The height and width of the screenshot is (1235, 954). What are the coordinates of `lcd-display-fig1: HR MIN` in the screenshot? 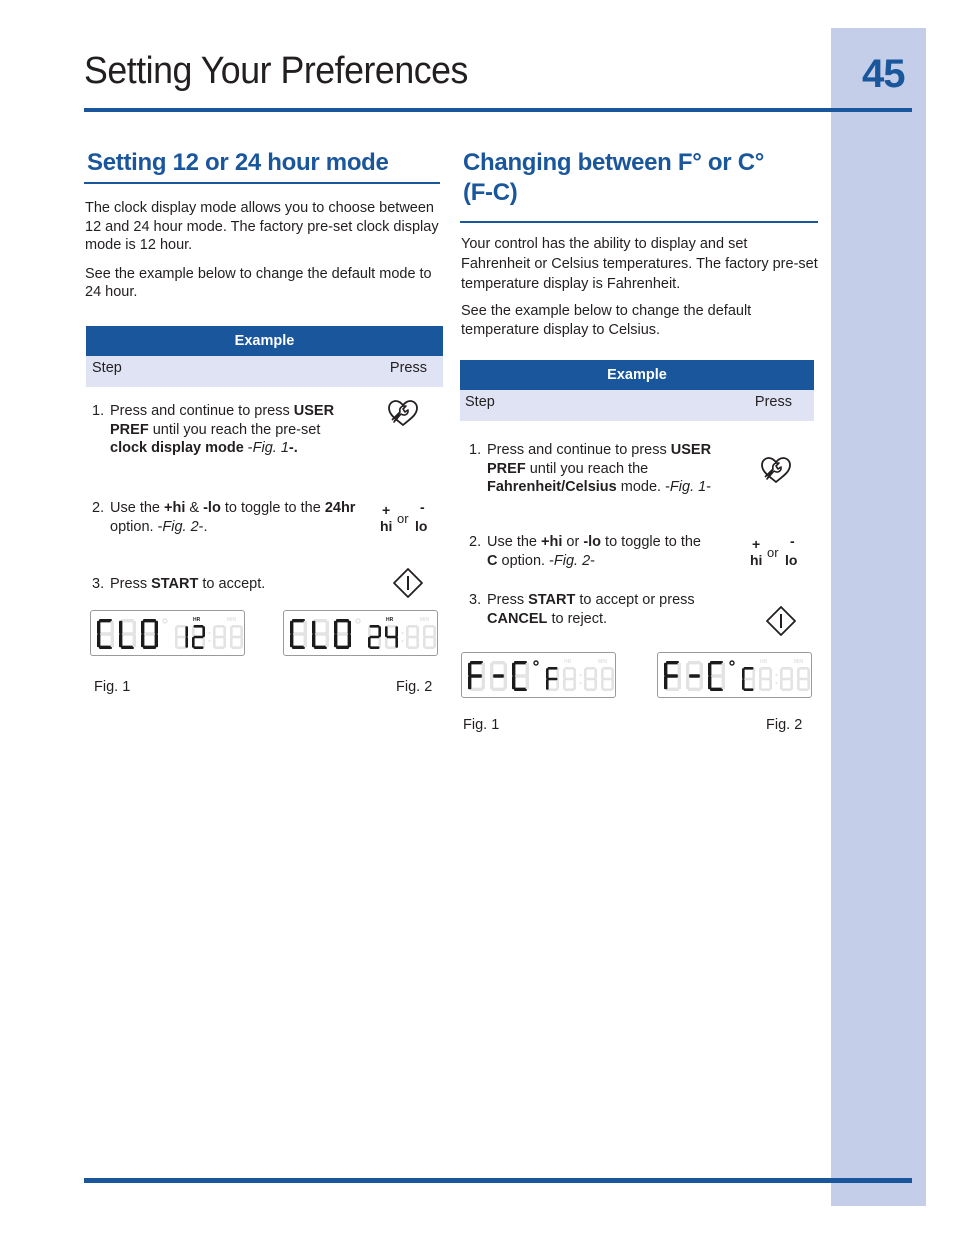 It's located at (538, 675).